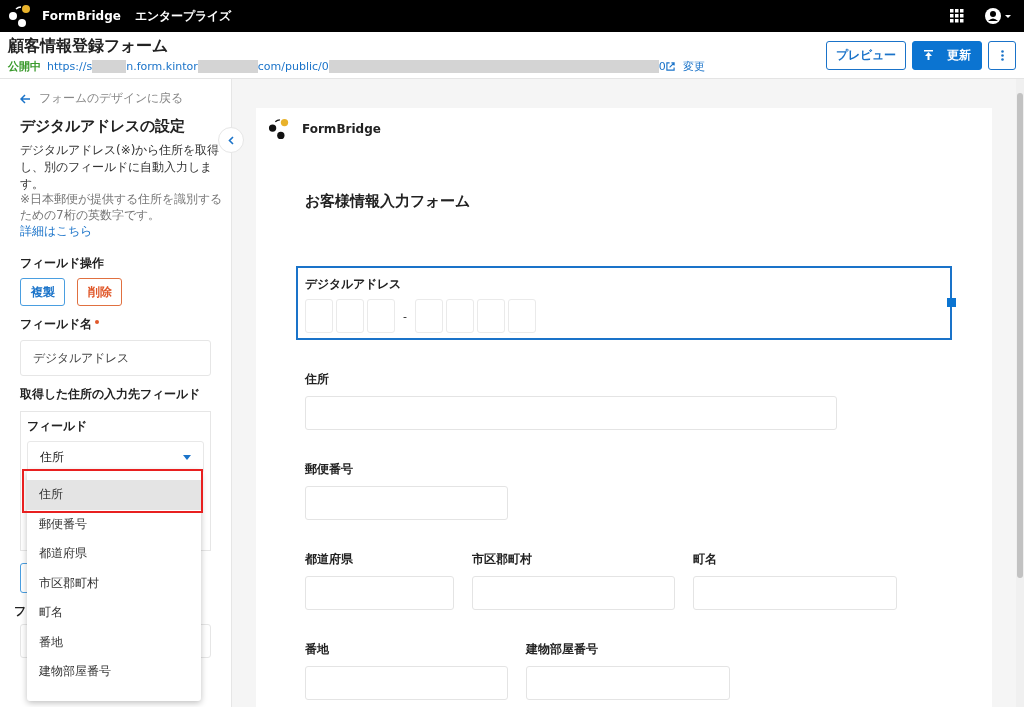  I want to click on field-name-label: フィールド名, so click(56, 325).